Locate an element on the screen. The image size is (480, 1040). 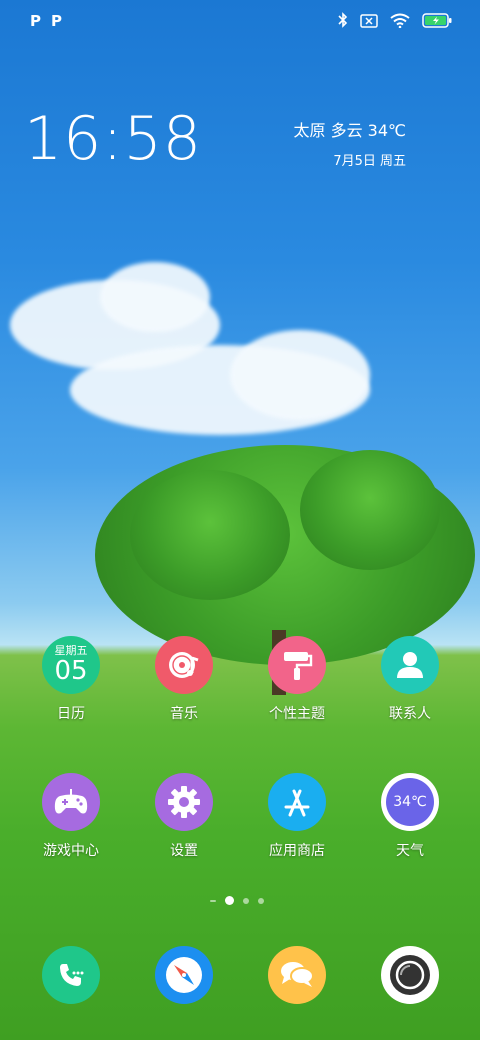
app-game-center: 游戏中心 is located at coordinates (71, 816).